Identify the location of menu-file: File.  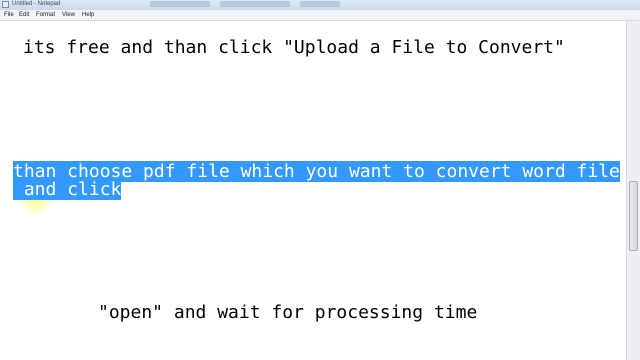
(9, 15).